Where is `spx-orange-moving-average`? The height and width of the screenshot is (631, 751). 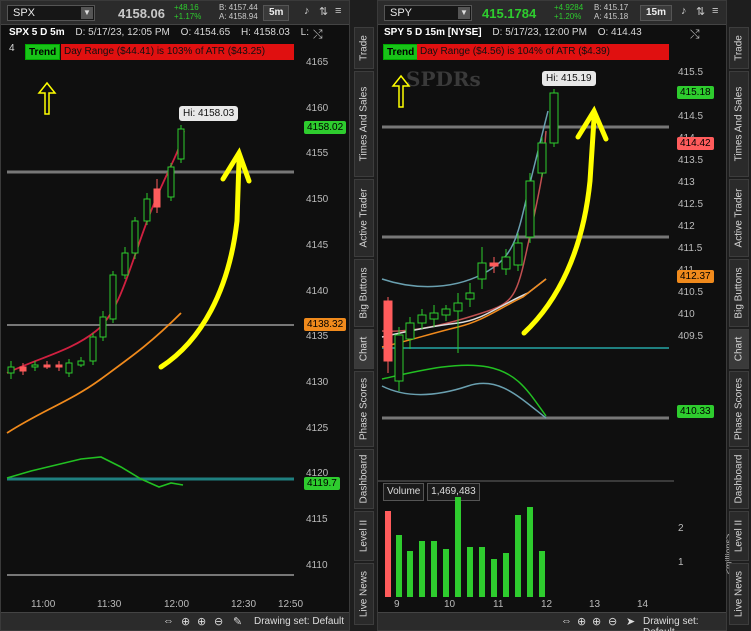 spx-orange-moving-average is located at coordinates (94, 373).